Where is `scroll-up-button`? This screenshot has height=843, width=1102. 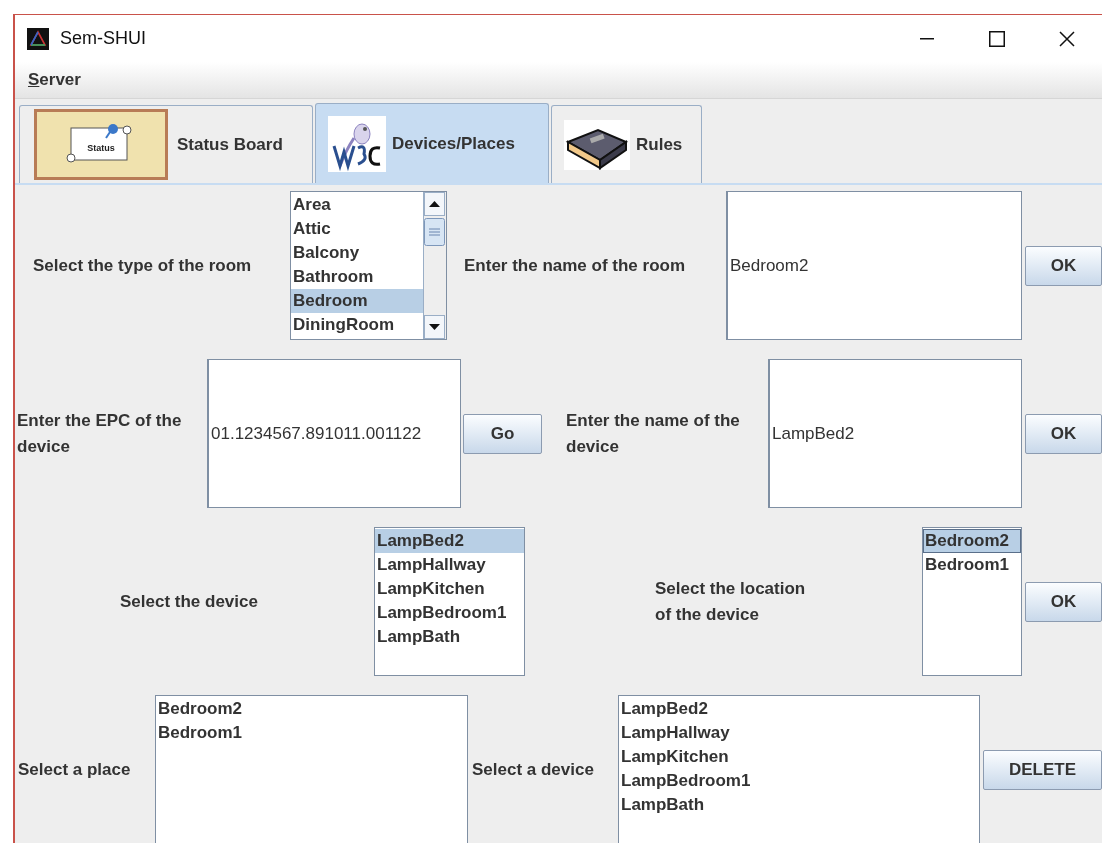
scroll-up-button is located at coordinates (434, 204).